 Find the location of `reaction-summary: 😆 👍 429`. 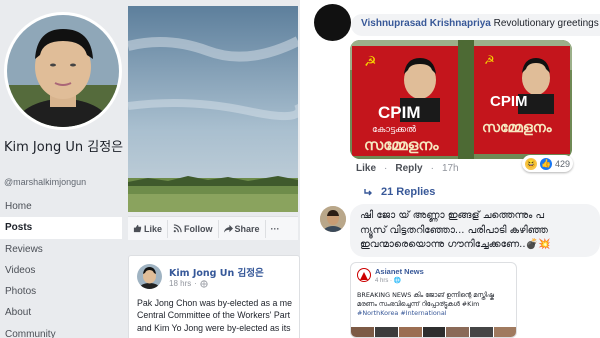

reaction-summary: 😆 👍 429 is located at coordinates (548, 163).